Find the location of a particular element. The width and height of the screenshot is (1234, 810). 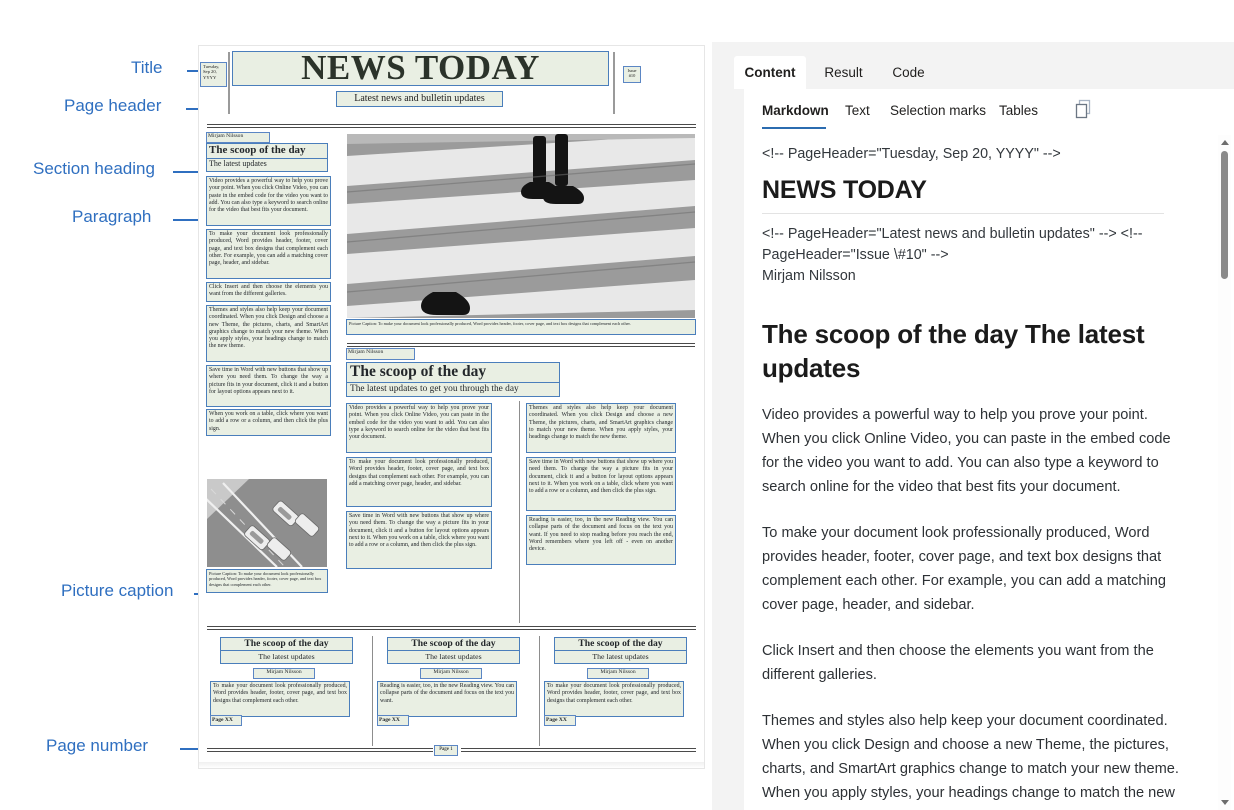

tab-result: Result is located at coordinates (843, 72).